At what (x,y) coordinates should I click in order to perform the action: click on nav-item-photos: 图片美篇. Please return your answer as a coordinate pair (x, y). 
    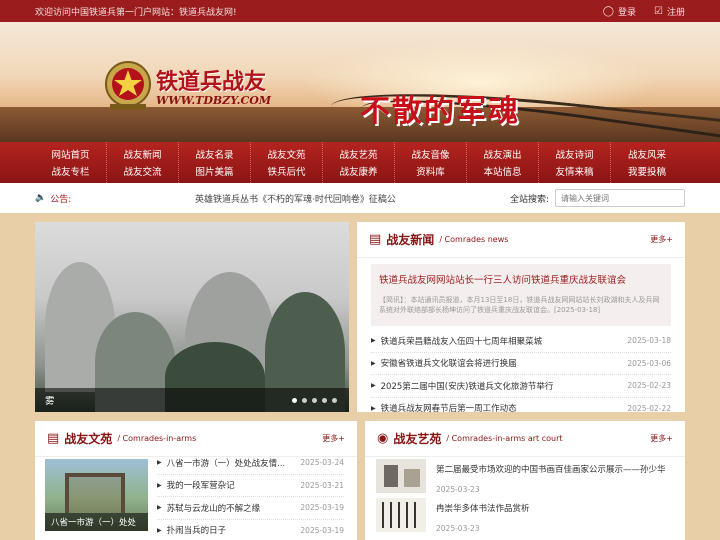
    Looking at the image, I should click on (214, 171).